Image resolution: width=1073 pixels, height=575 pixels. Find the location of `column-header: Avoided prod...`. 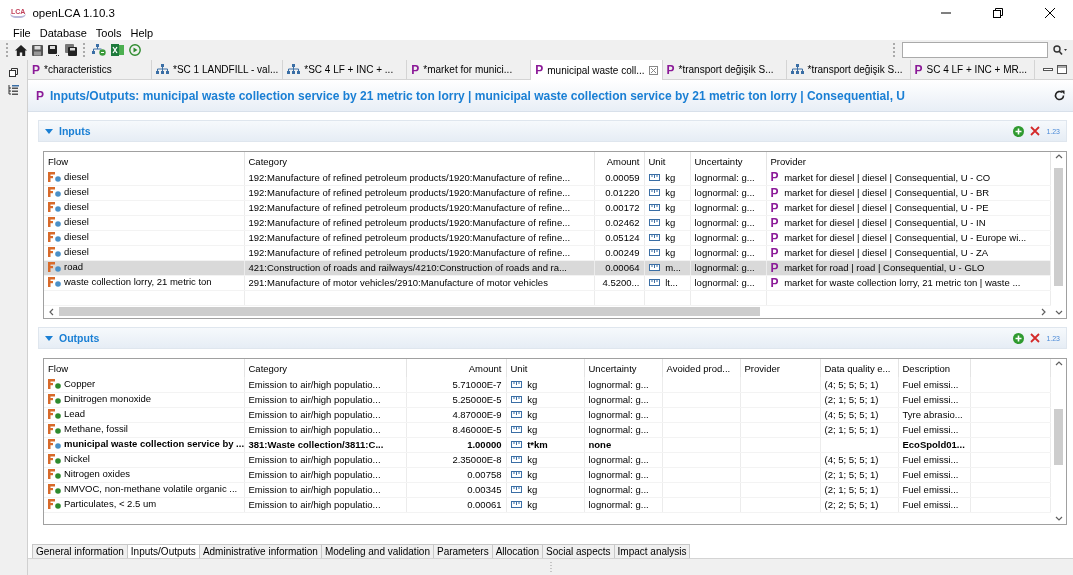

column-header: Avoided prod... is located at coordinates (701, 368).